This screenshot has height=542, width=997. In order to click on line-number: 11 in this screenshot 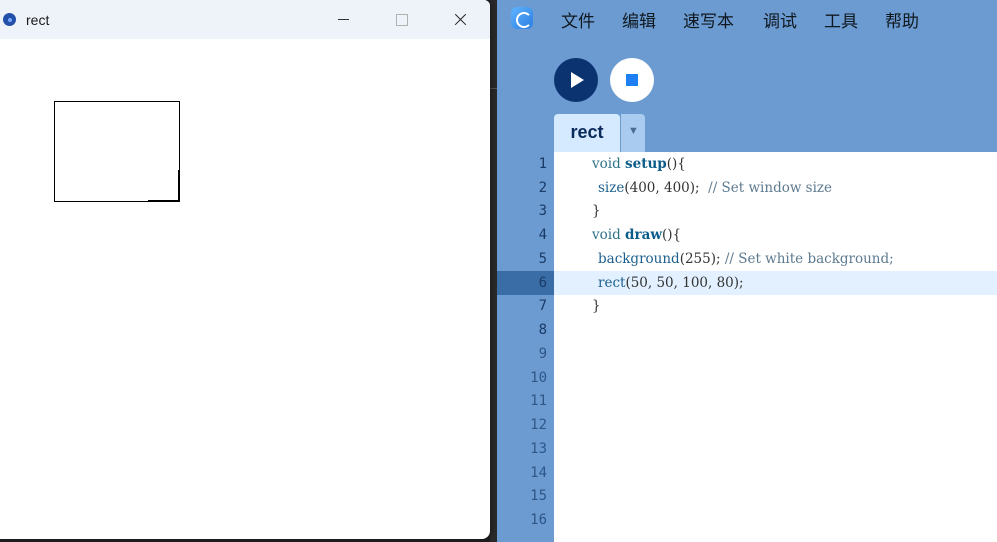, I will do `click(538, 401)`.